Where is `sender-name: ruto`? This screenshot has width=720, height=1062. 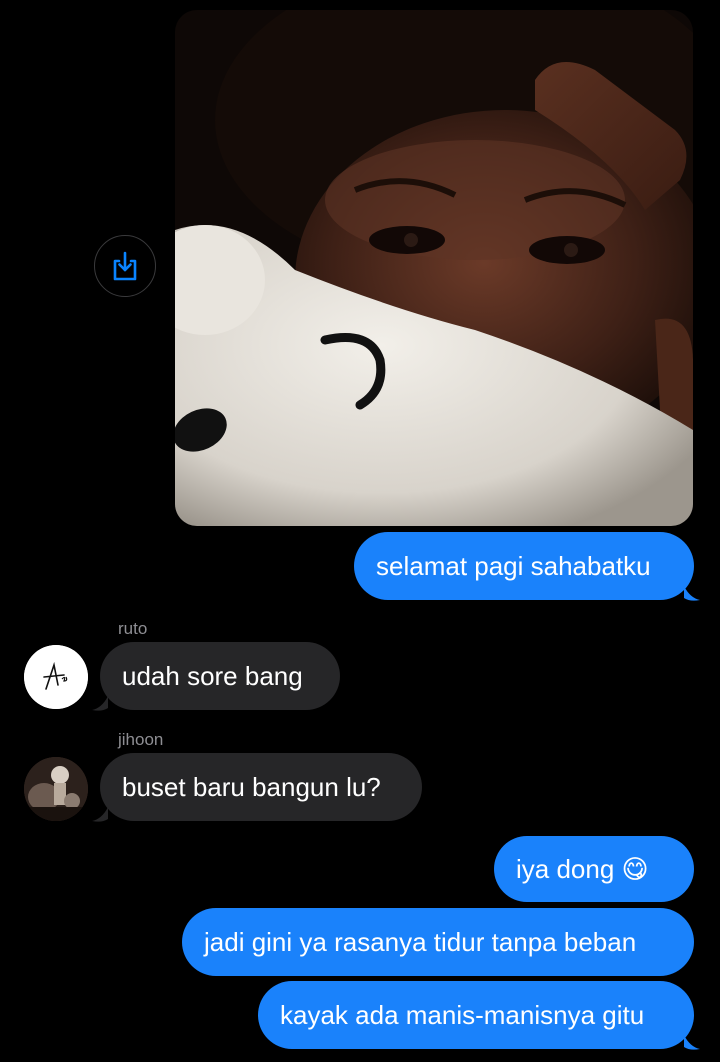
sender-name: ruto is located at coordinates (133, 628).